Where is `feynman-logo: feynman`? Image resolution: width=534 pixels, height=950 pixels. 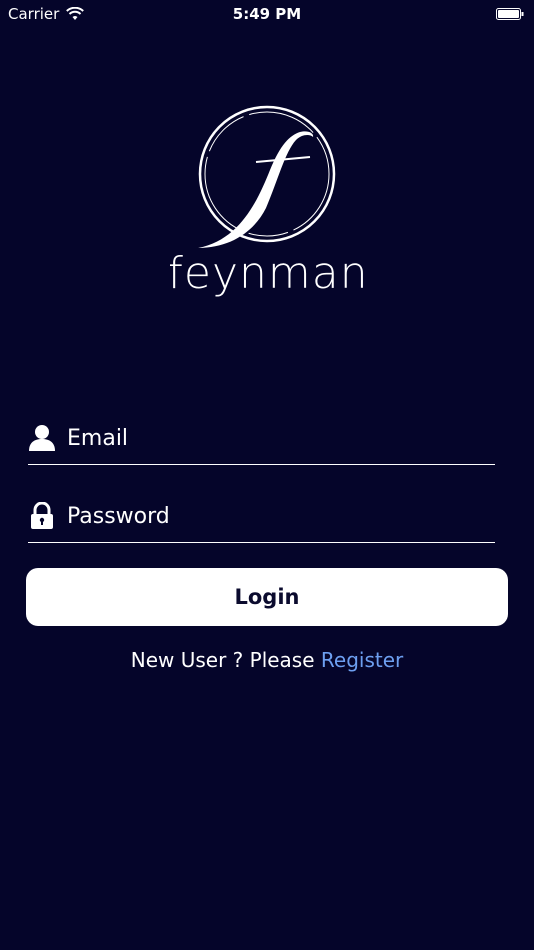 feynman-logo: feynman is located at coordinates (267, 200).